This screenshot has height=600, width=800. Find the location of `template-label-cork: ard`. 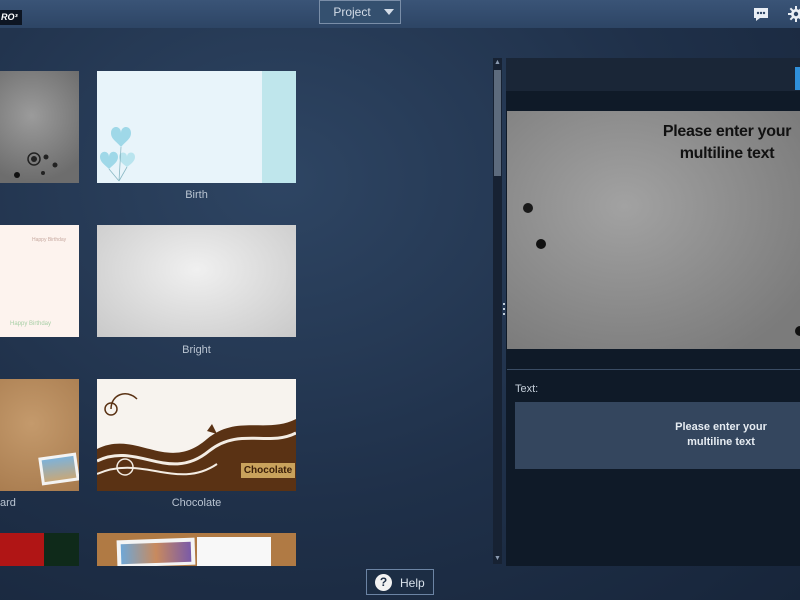

template-label-cork: ard is located at coordinates (8, 503).